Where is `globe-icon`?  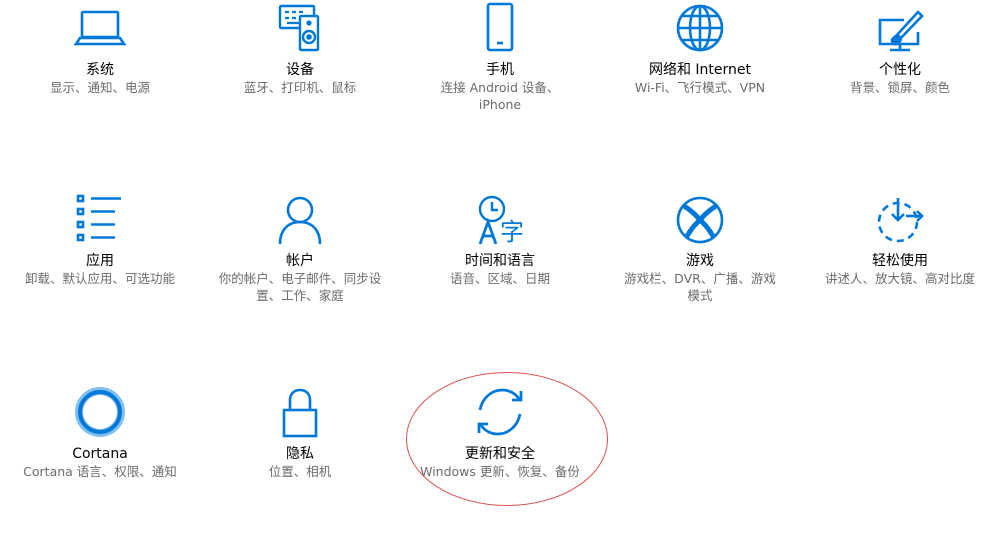 globe-icon is located at coordinates (700, 30).